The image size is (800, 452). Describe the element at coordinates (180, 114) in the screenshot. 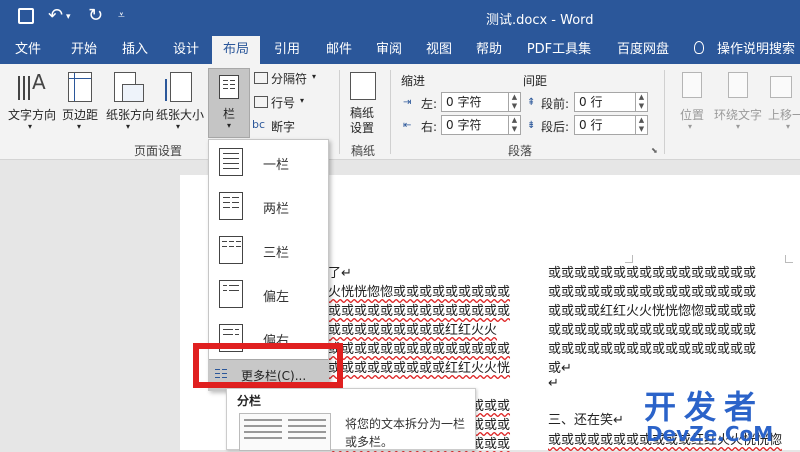

I see `size-button: 纸张大小` at that location.